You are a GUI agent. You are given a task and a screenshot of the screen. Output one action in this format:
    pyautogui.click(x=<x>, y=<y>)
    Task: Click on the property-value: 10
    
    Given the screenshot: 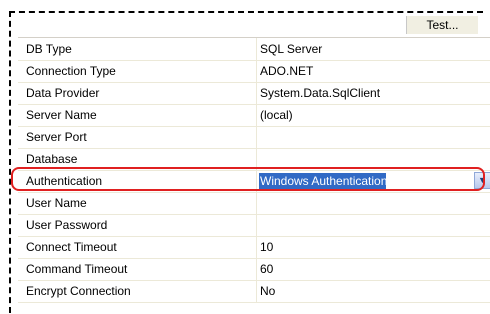 What is the action you would take?
    pyautogui.click(x=266, y=247)
    